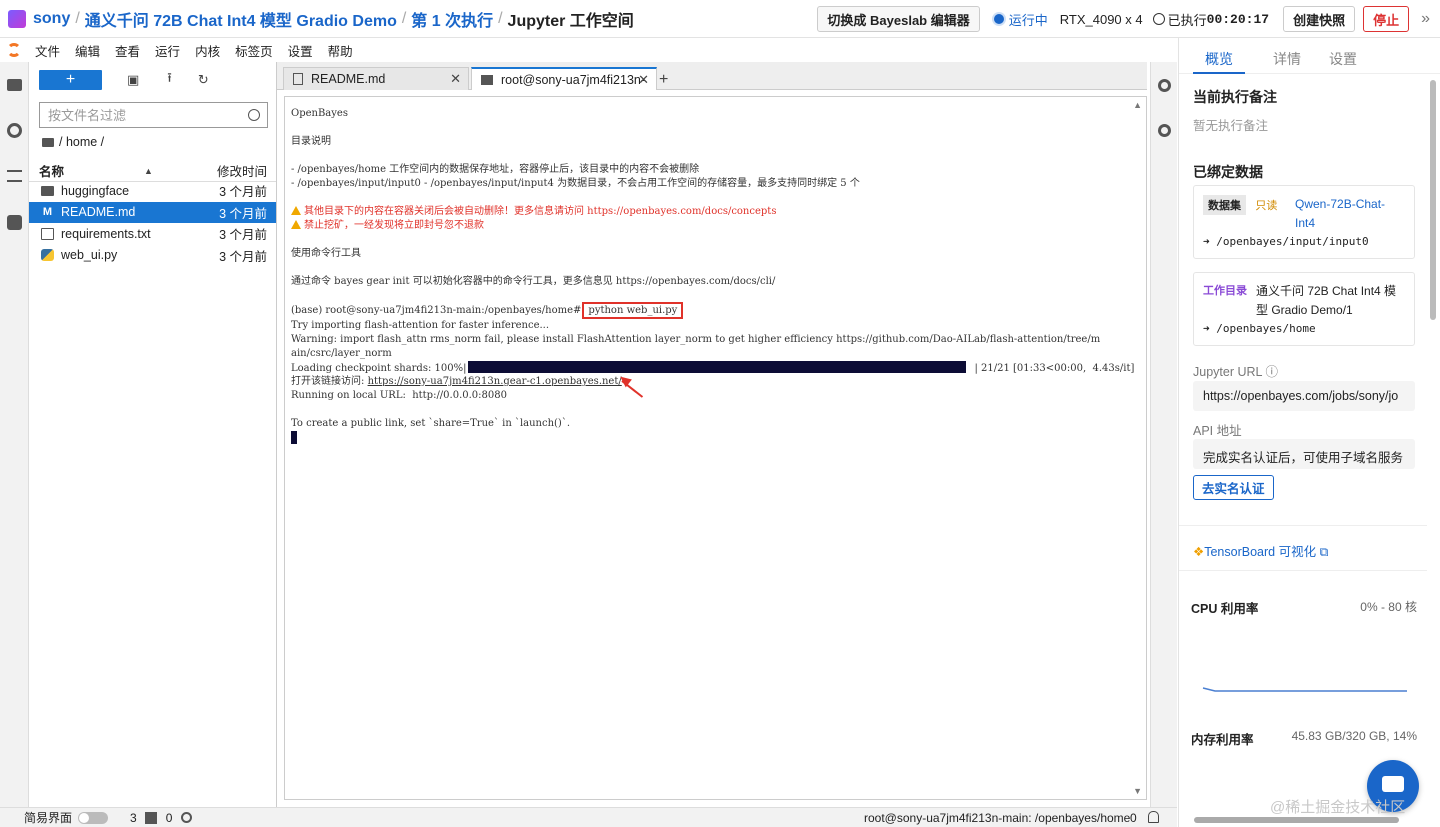 This screenshot has width=1440, height=827. What do you see at coordinates (70, 80) in the screenshot?
I see `new-launcher-button: +` at bounding box center [70, 80].